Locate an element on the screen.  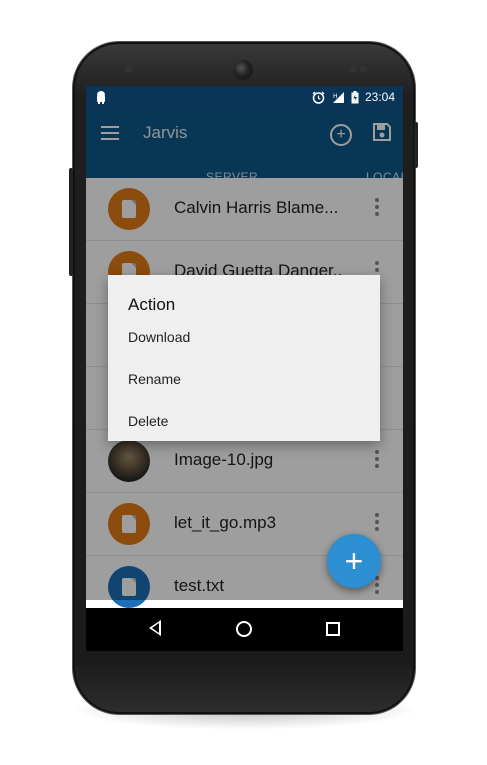
alarm-icon is located at coordinates (318, 97).